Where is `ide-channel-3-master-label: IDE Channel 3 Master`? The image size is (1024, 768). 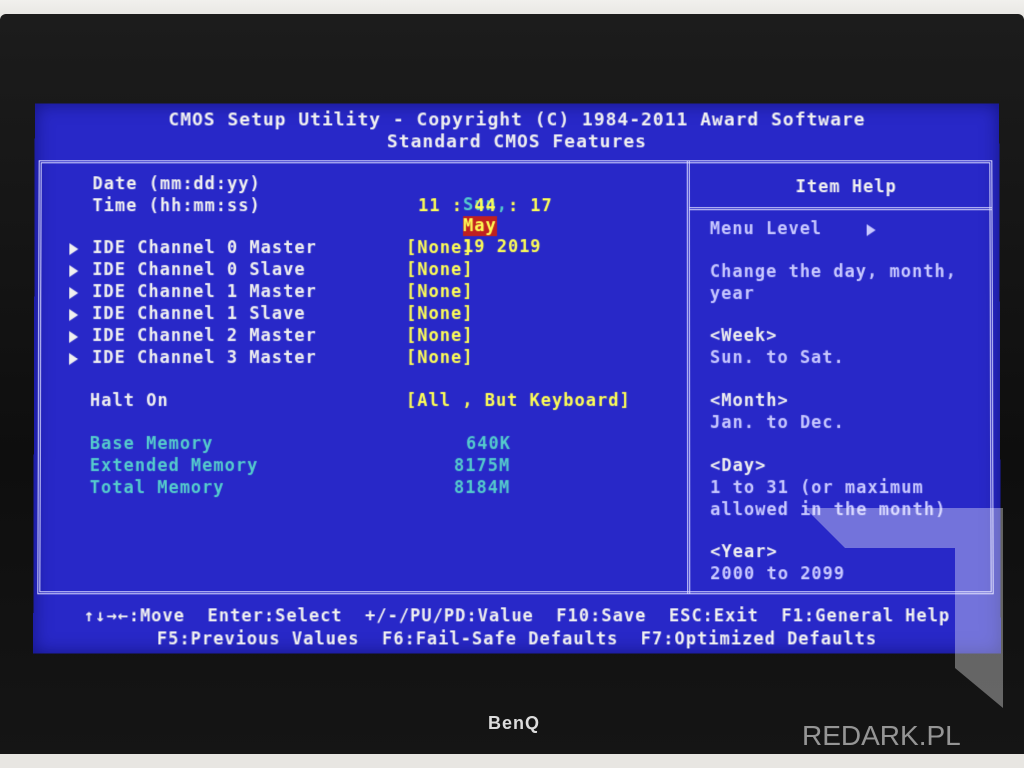 ide-channel-3-master-label: IDE Channel 3 Master is located at coordinates (204, 358).